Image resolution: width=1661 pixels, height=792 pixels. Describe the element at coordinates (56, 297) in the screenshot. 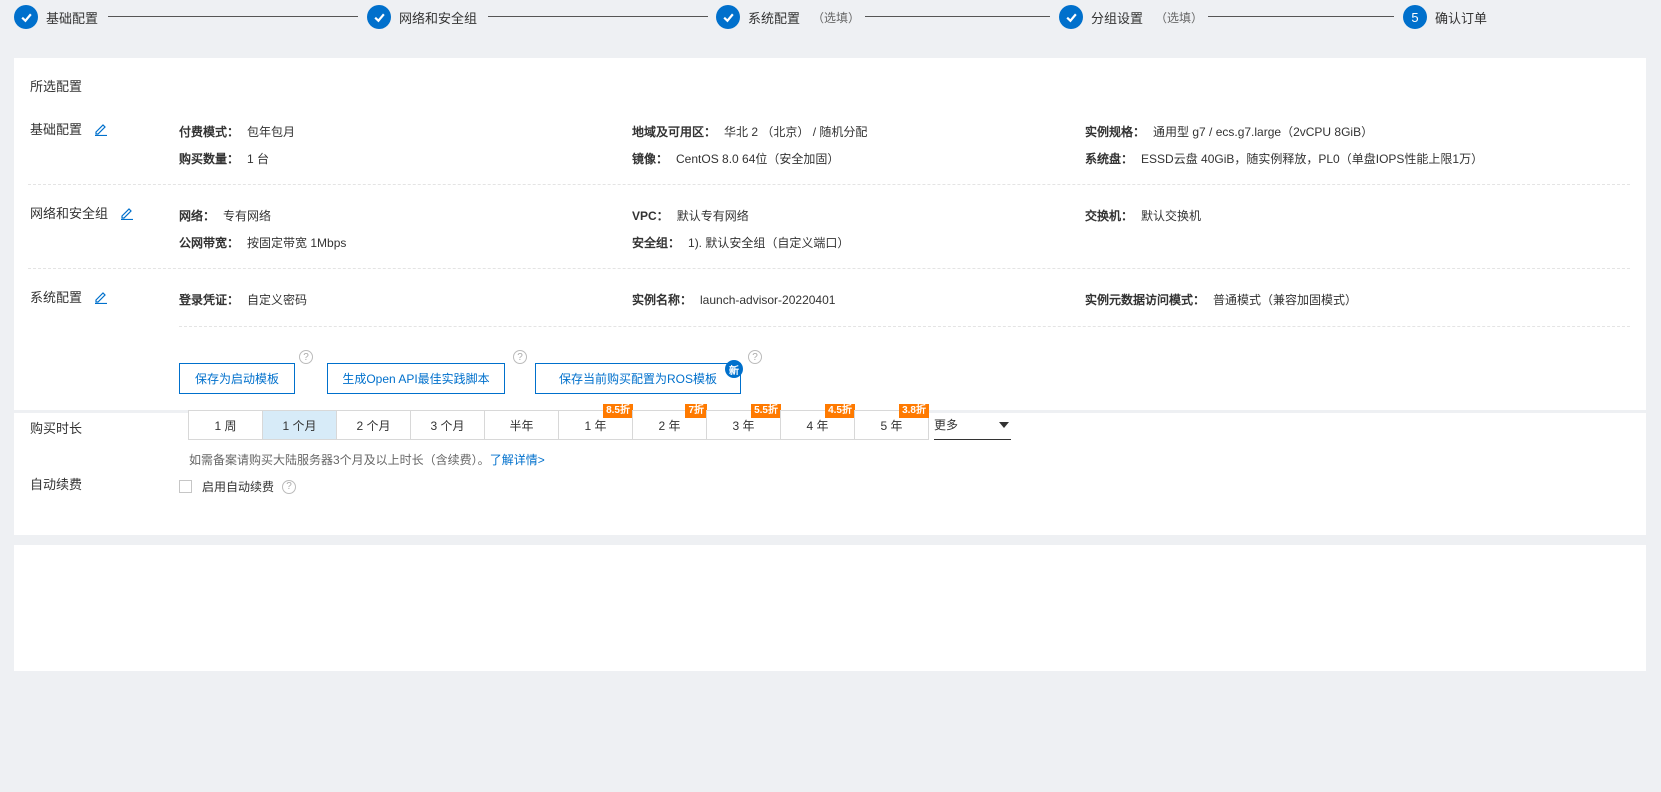

I see `section-label: 系统配置` at that location.